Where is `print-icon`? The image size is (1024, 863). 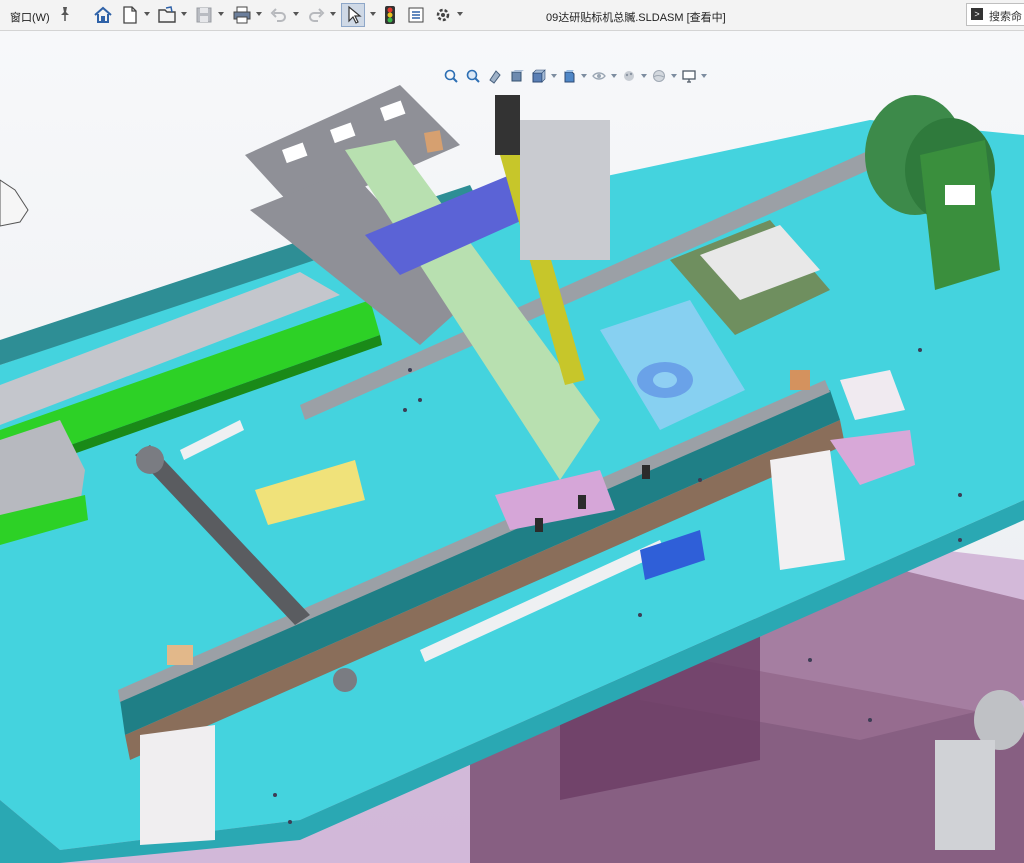
print-icon is located at coordinates (242, 15).